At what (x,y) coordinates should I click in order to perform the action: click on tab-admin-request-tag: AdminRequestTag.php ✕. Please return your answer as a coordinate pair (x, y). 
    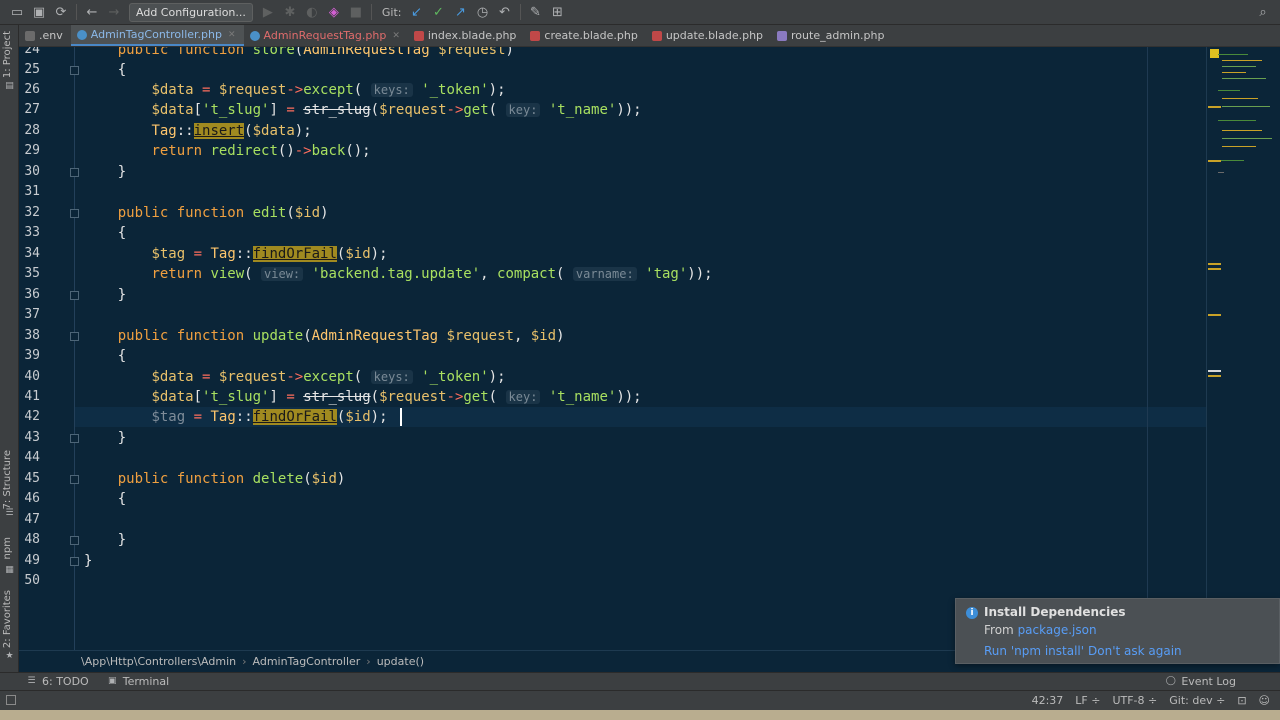
    Looking at the image, I should click on (326, 35).